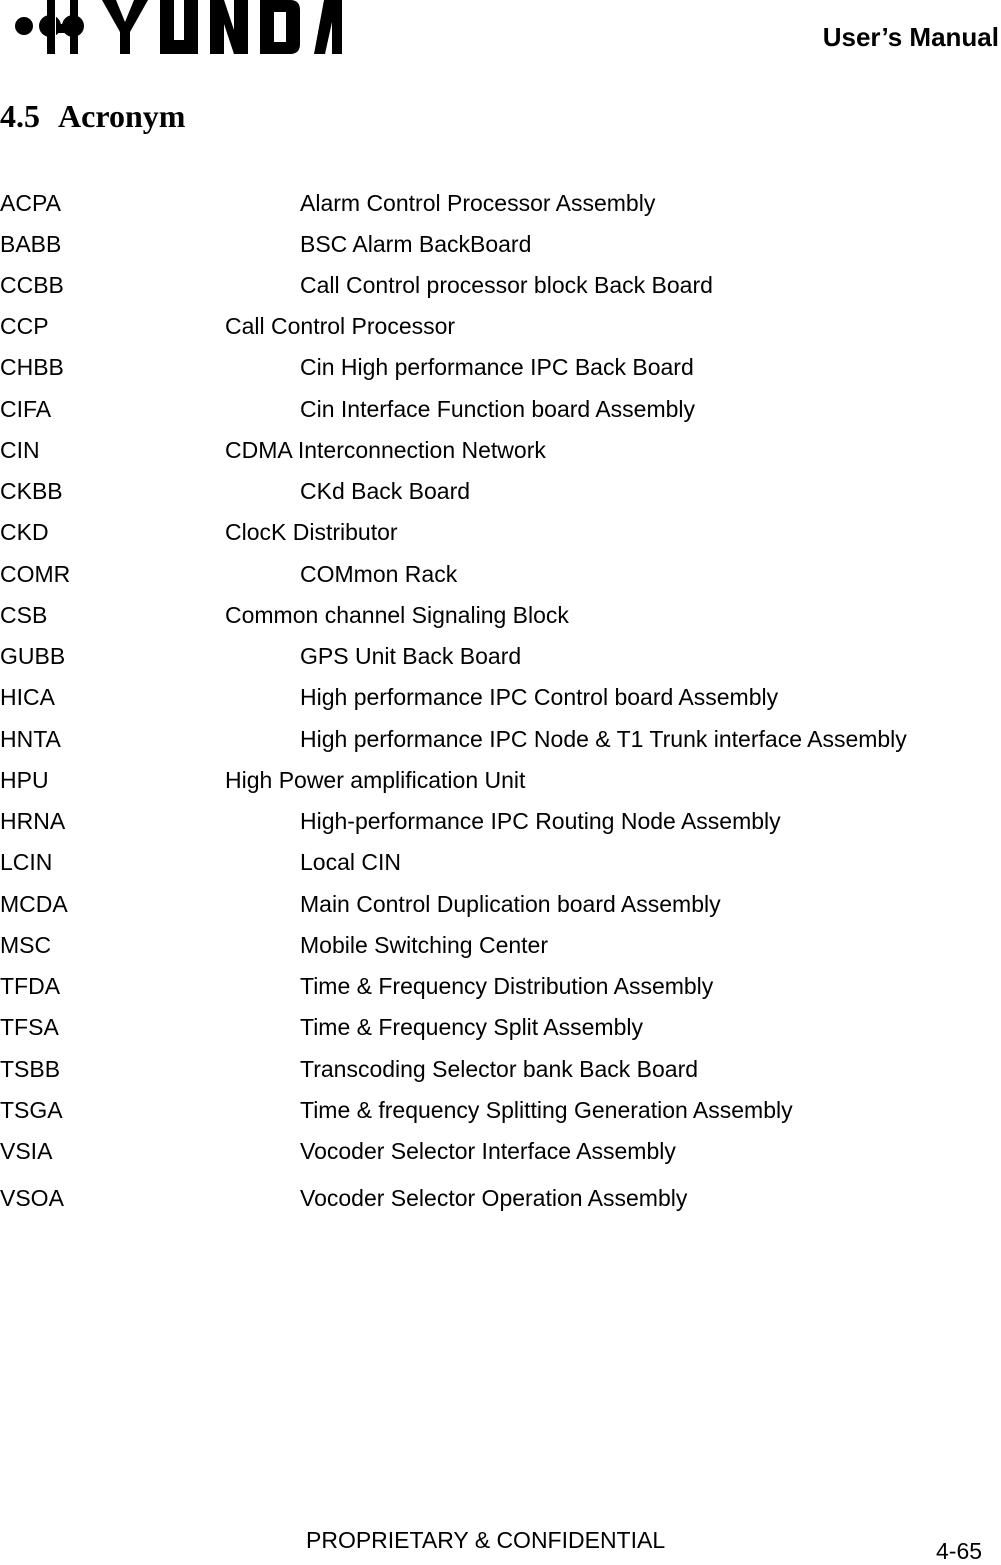 The image size is (1001, 1565). Describe the element at coordinates (500, 326) in the screenshot. I see `acronym-row: CCP Call Control Processor` at that location.